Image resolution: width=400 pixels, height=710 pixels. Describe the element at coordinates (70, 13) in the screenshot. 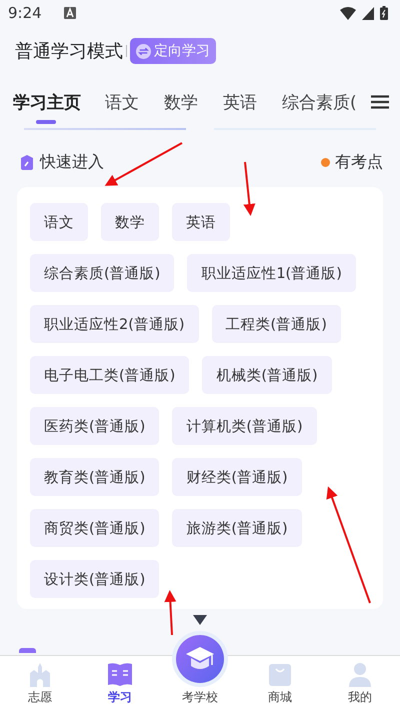

I see `notification-icon` at that location.